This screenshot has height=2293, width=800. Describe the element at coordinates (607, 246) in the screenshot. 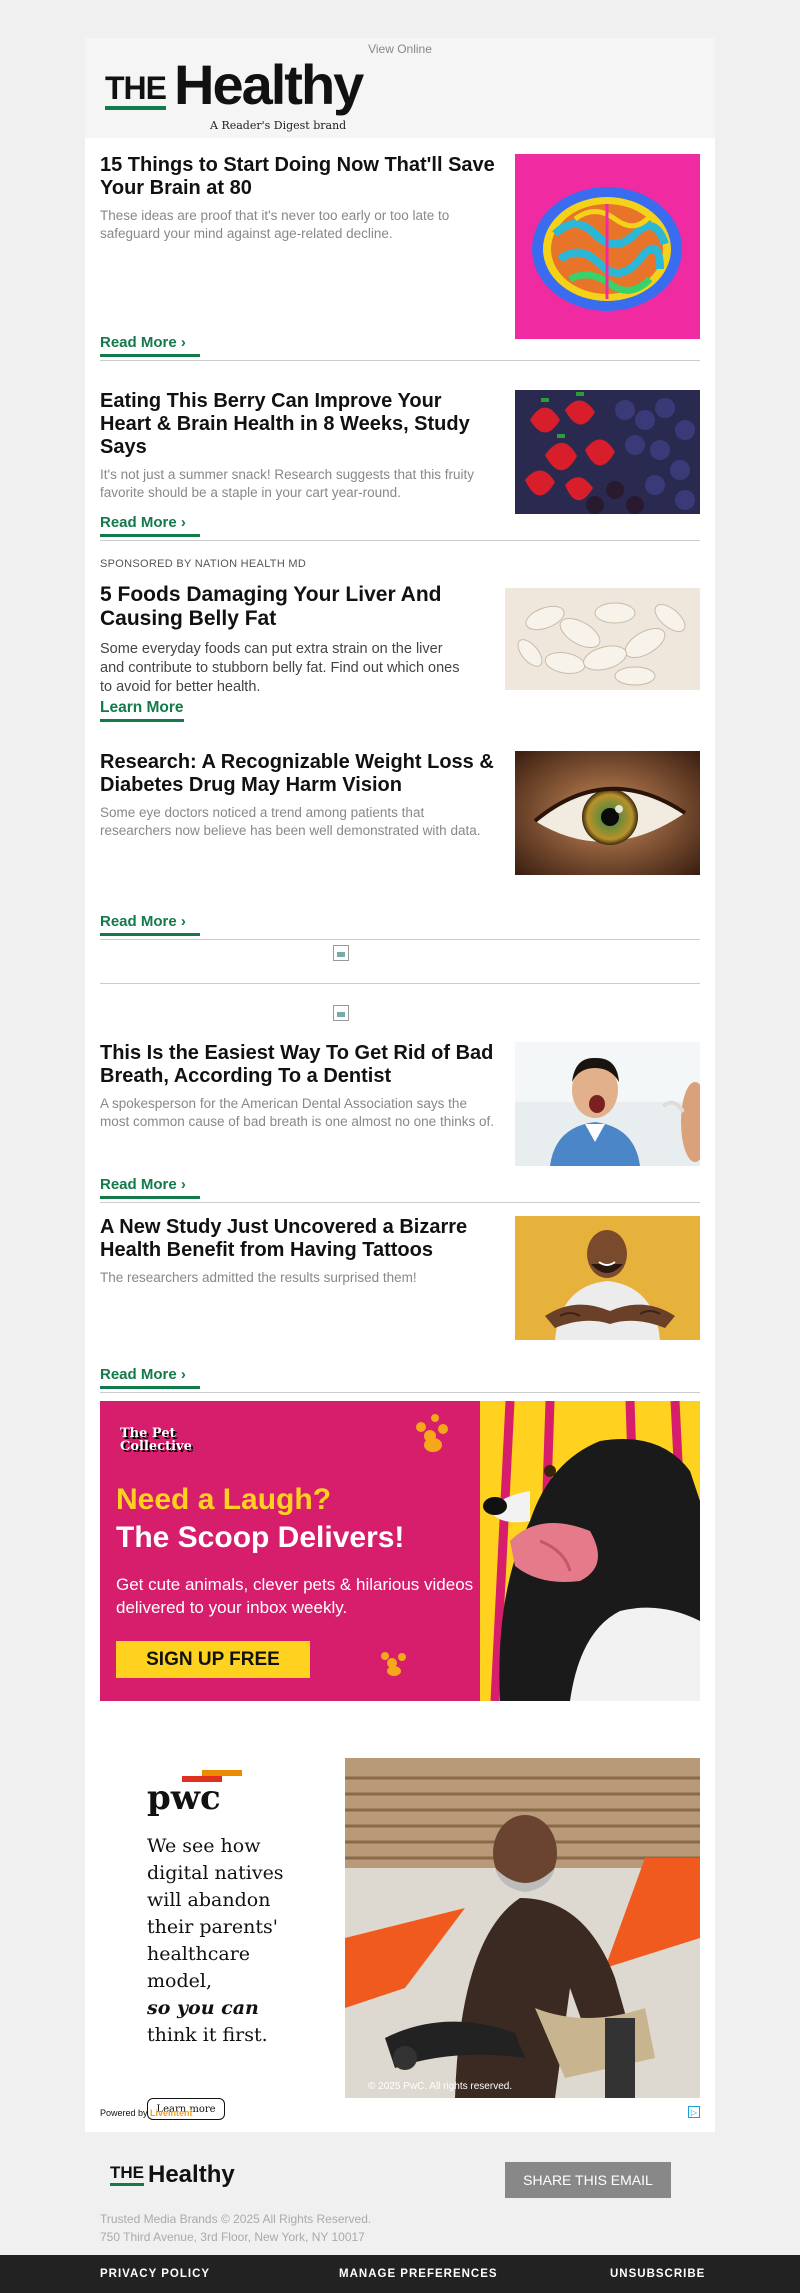

I see `brain-scan-image` at that location.